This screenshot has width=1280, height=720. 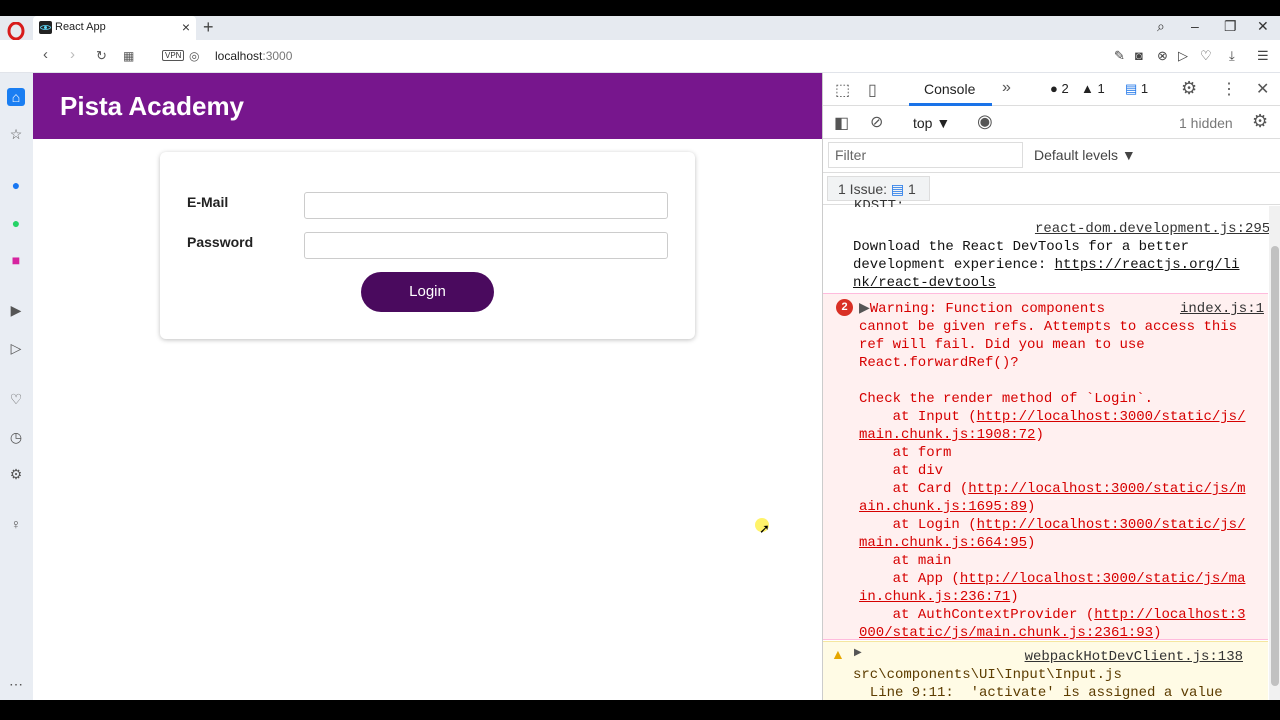 I want to click on opera-logo-icon, so click(x=16, y=31).